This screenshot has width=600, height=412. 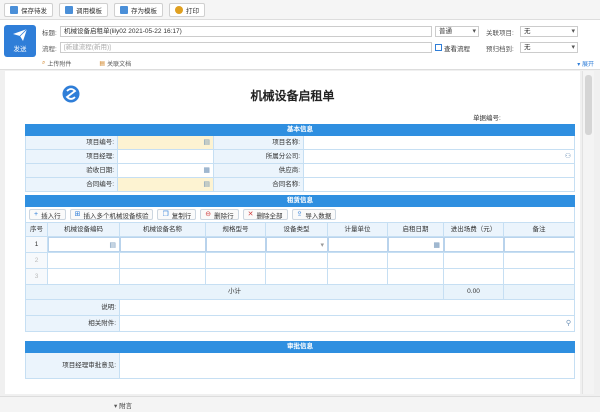 I want to click on copy-row-button: ❐ 复制行, so click(x=177, y=214).